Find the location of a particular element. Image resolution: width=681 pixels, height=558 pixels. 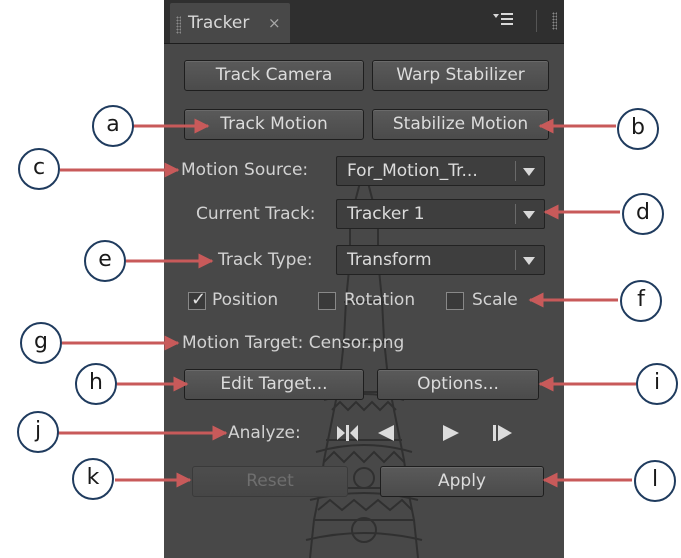

callout-f: f is located at coordinates (641, 301).